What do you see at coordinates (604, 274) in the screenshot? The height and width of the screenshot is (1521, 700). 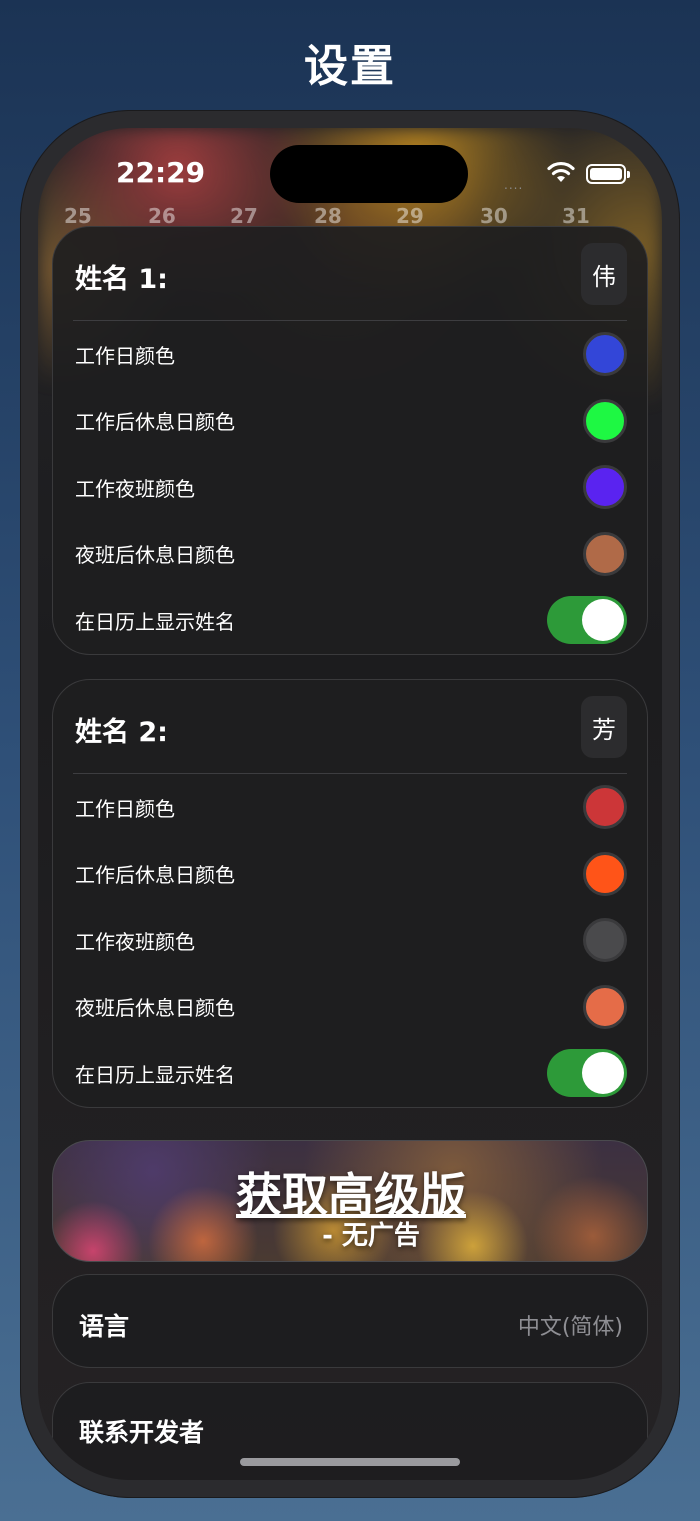 I see `person1-name-button: 伟` at bounding box center [604, 274].